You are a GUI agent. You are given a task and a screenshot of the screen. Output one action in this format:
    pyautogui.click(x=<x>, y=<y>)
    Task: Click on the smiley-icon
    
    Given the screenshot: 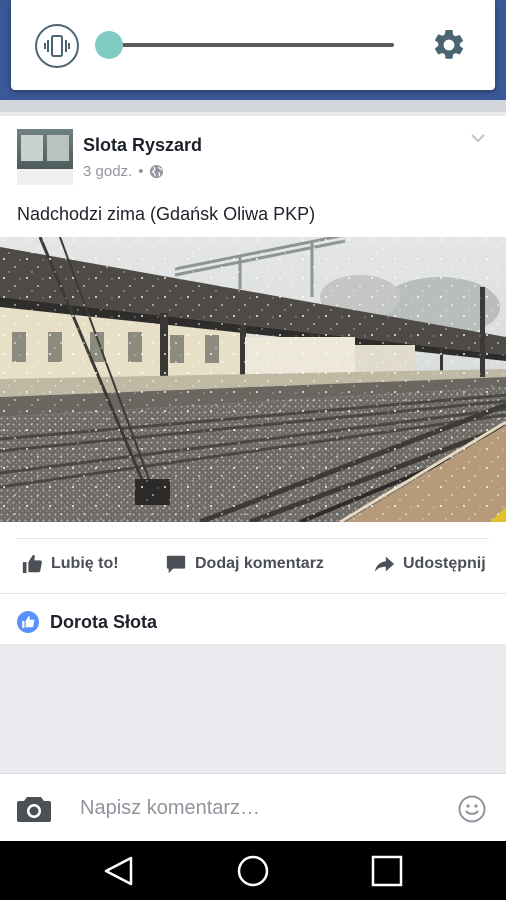 What is the action you would take?
    pyautogui.click(x=472, y=809)
    